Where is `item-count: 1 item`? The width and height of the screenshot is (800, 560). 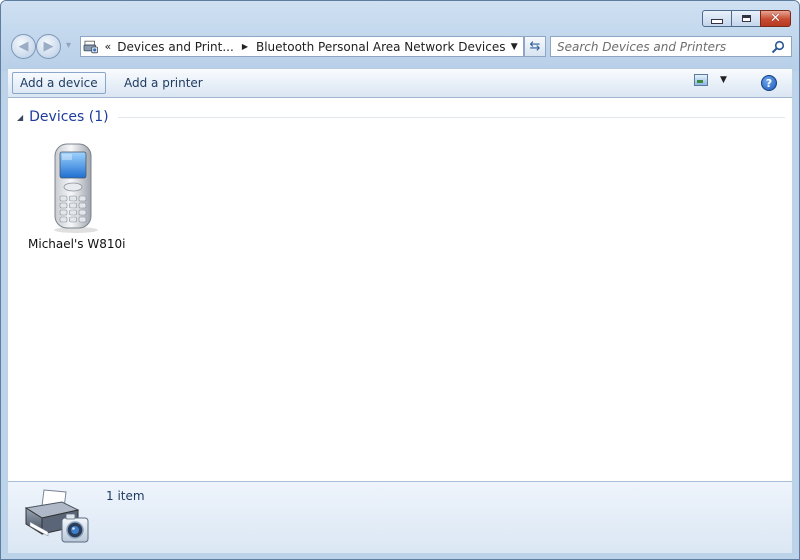 item-count: 1 item is located at coordinates (125, 496).